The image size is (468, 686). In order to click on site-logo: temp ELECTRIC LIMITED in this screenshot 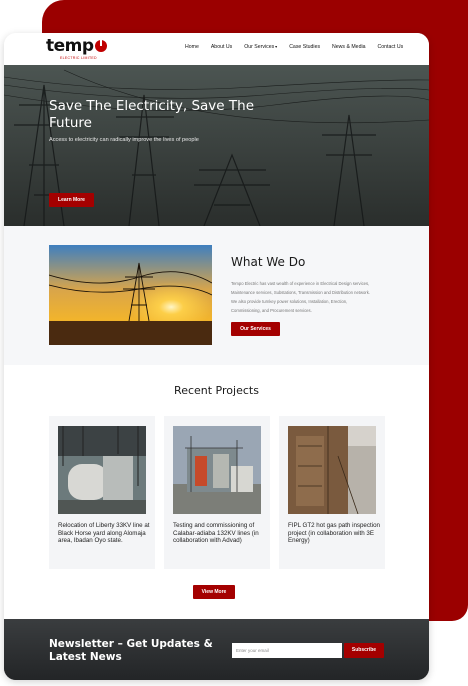, I will do `click(76, 48)`.